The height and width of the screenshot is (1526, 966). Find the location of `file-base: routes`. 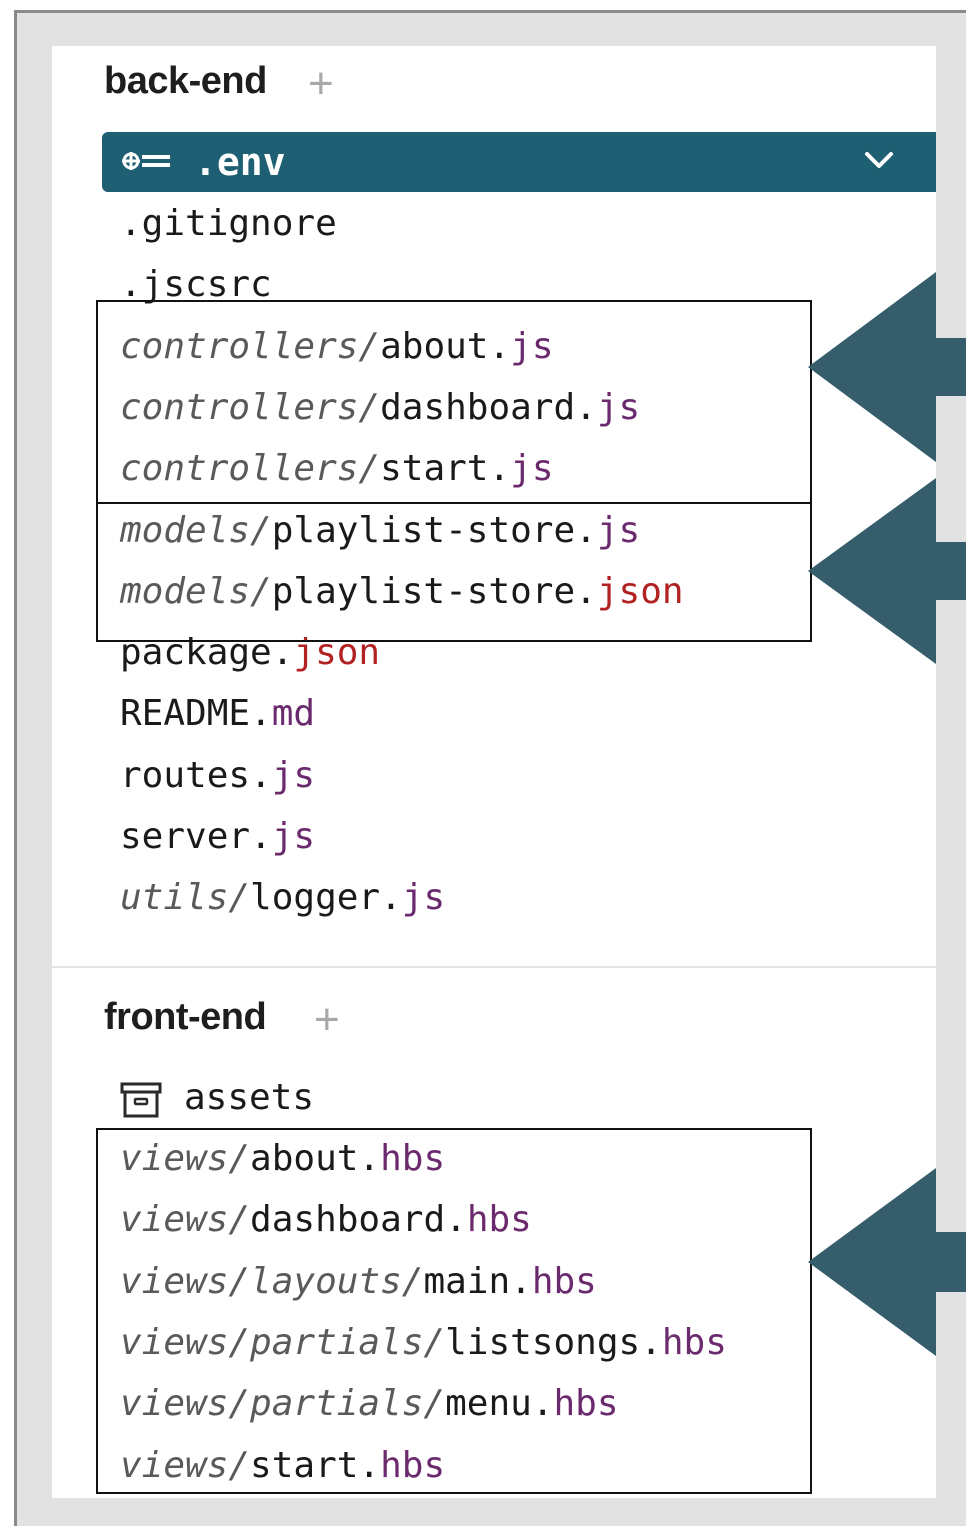

file-base: routes is located at coordinates (185, 775).